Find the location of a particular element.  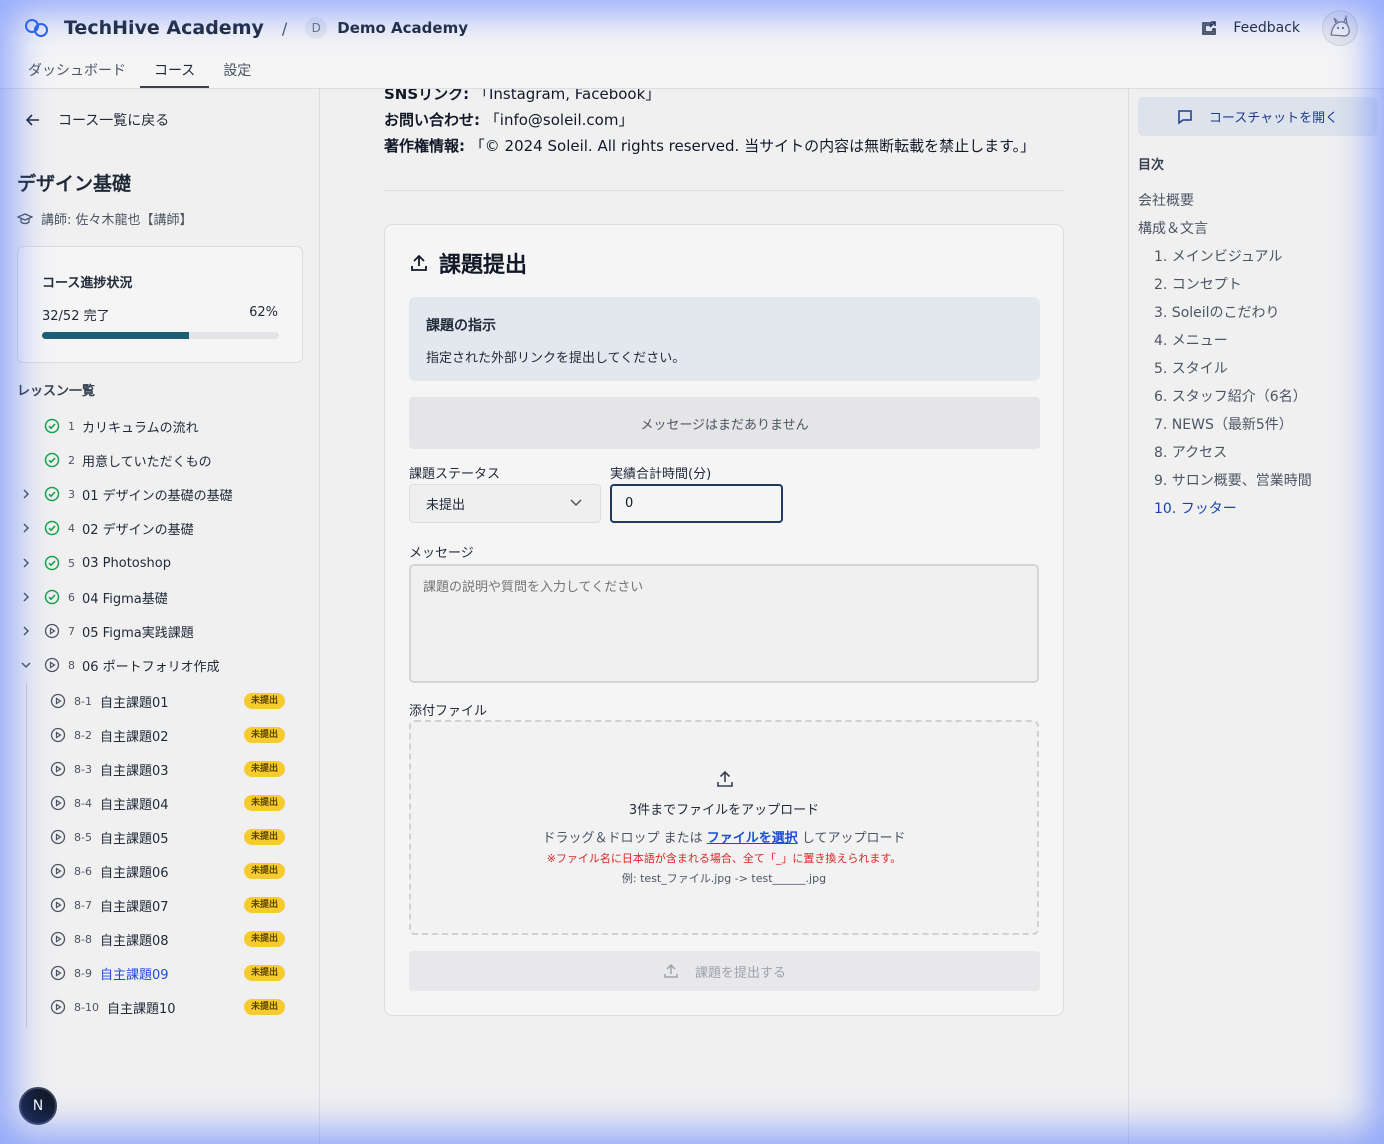

lesson-number: 2 is located at coordinates (71, 460).